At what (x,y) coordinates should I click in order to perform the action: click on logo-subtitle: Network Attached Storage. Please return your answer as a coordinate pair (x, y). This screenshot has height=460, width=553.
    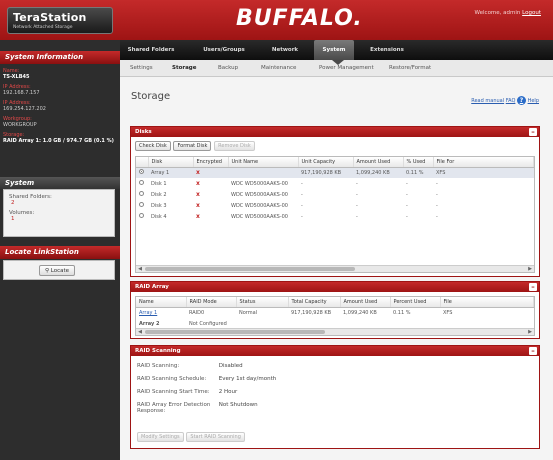
    Looking at the image, I should click on (43, 27).